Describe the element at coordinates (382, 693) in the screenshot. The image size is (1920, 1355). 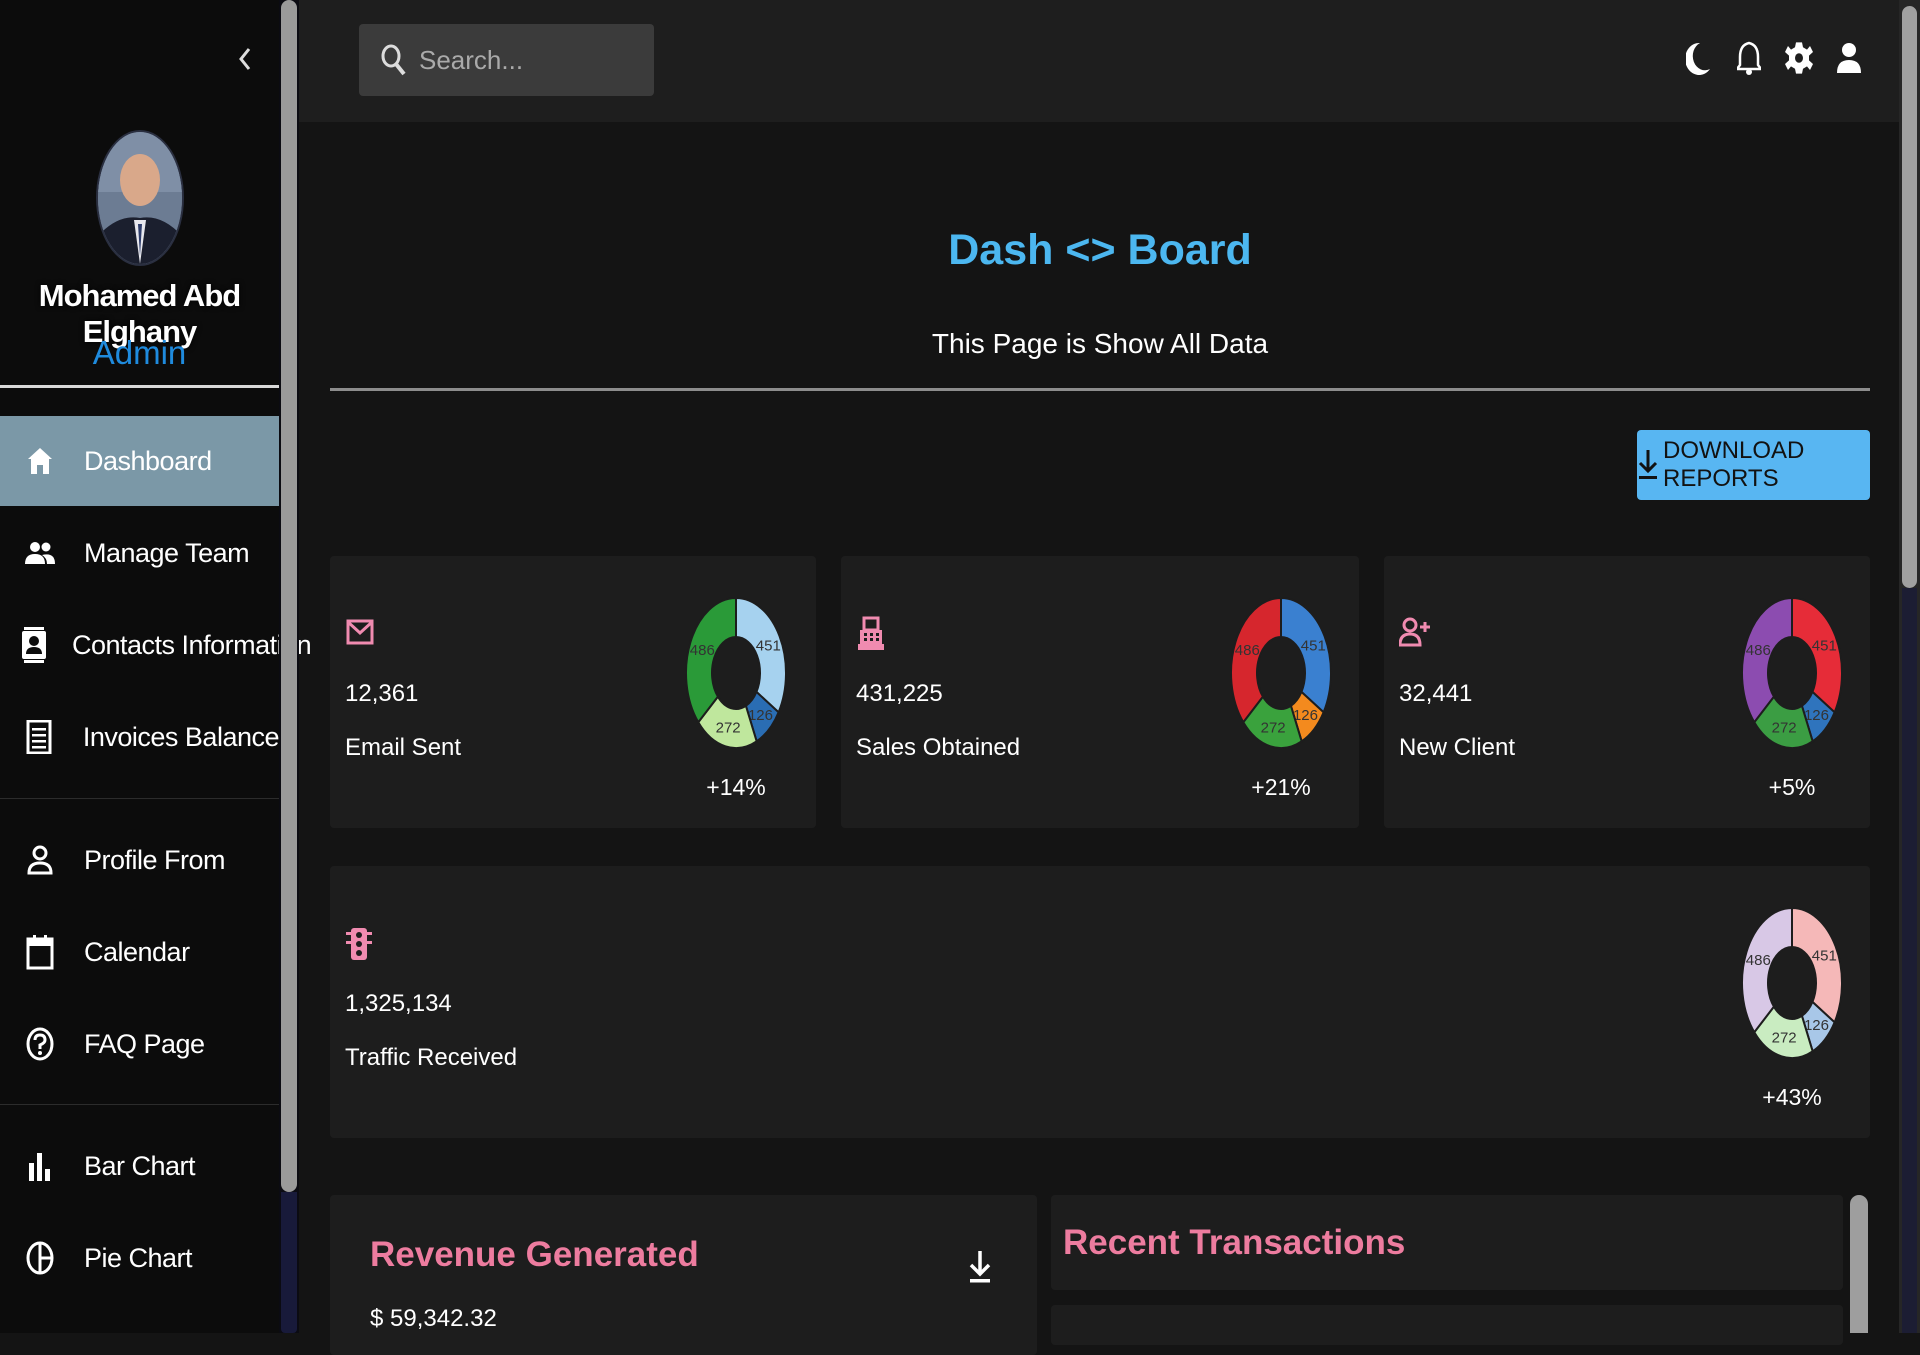
I see `stat-value: 12,361` at that location.